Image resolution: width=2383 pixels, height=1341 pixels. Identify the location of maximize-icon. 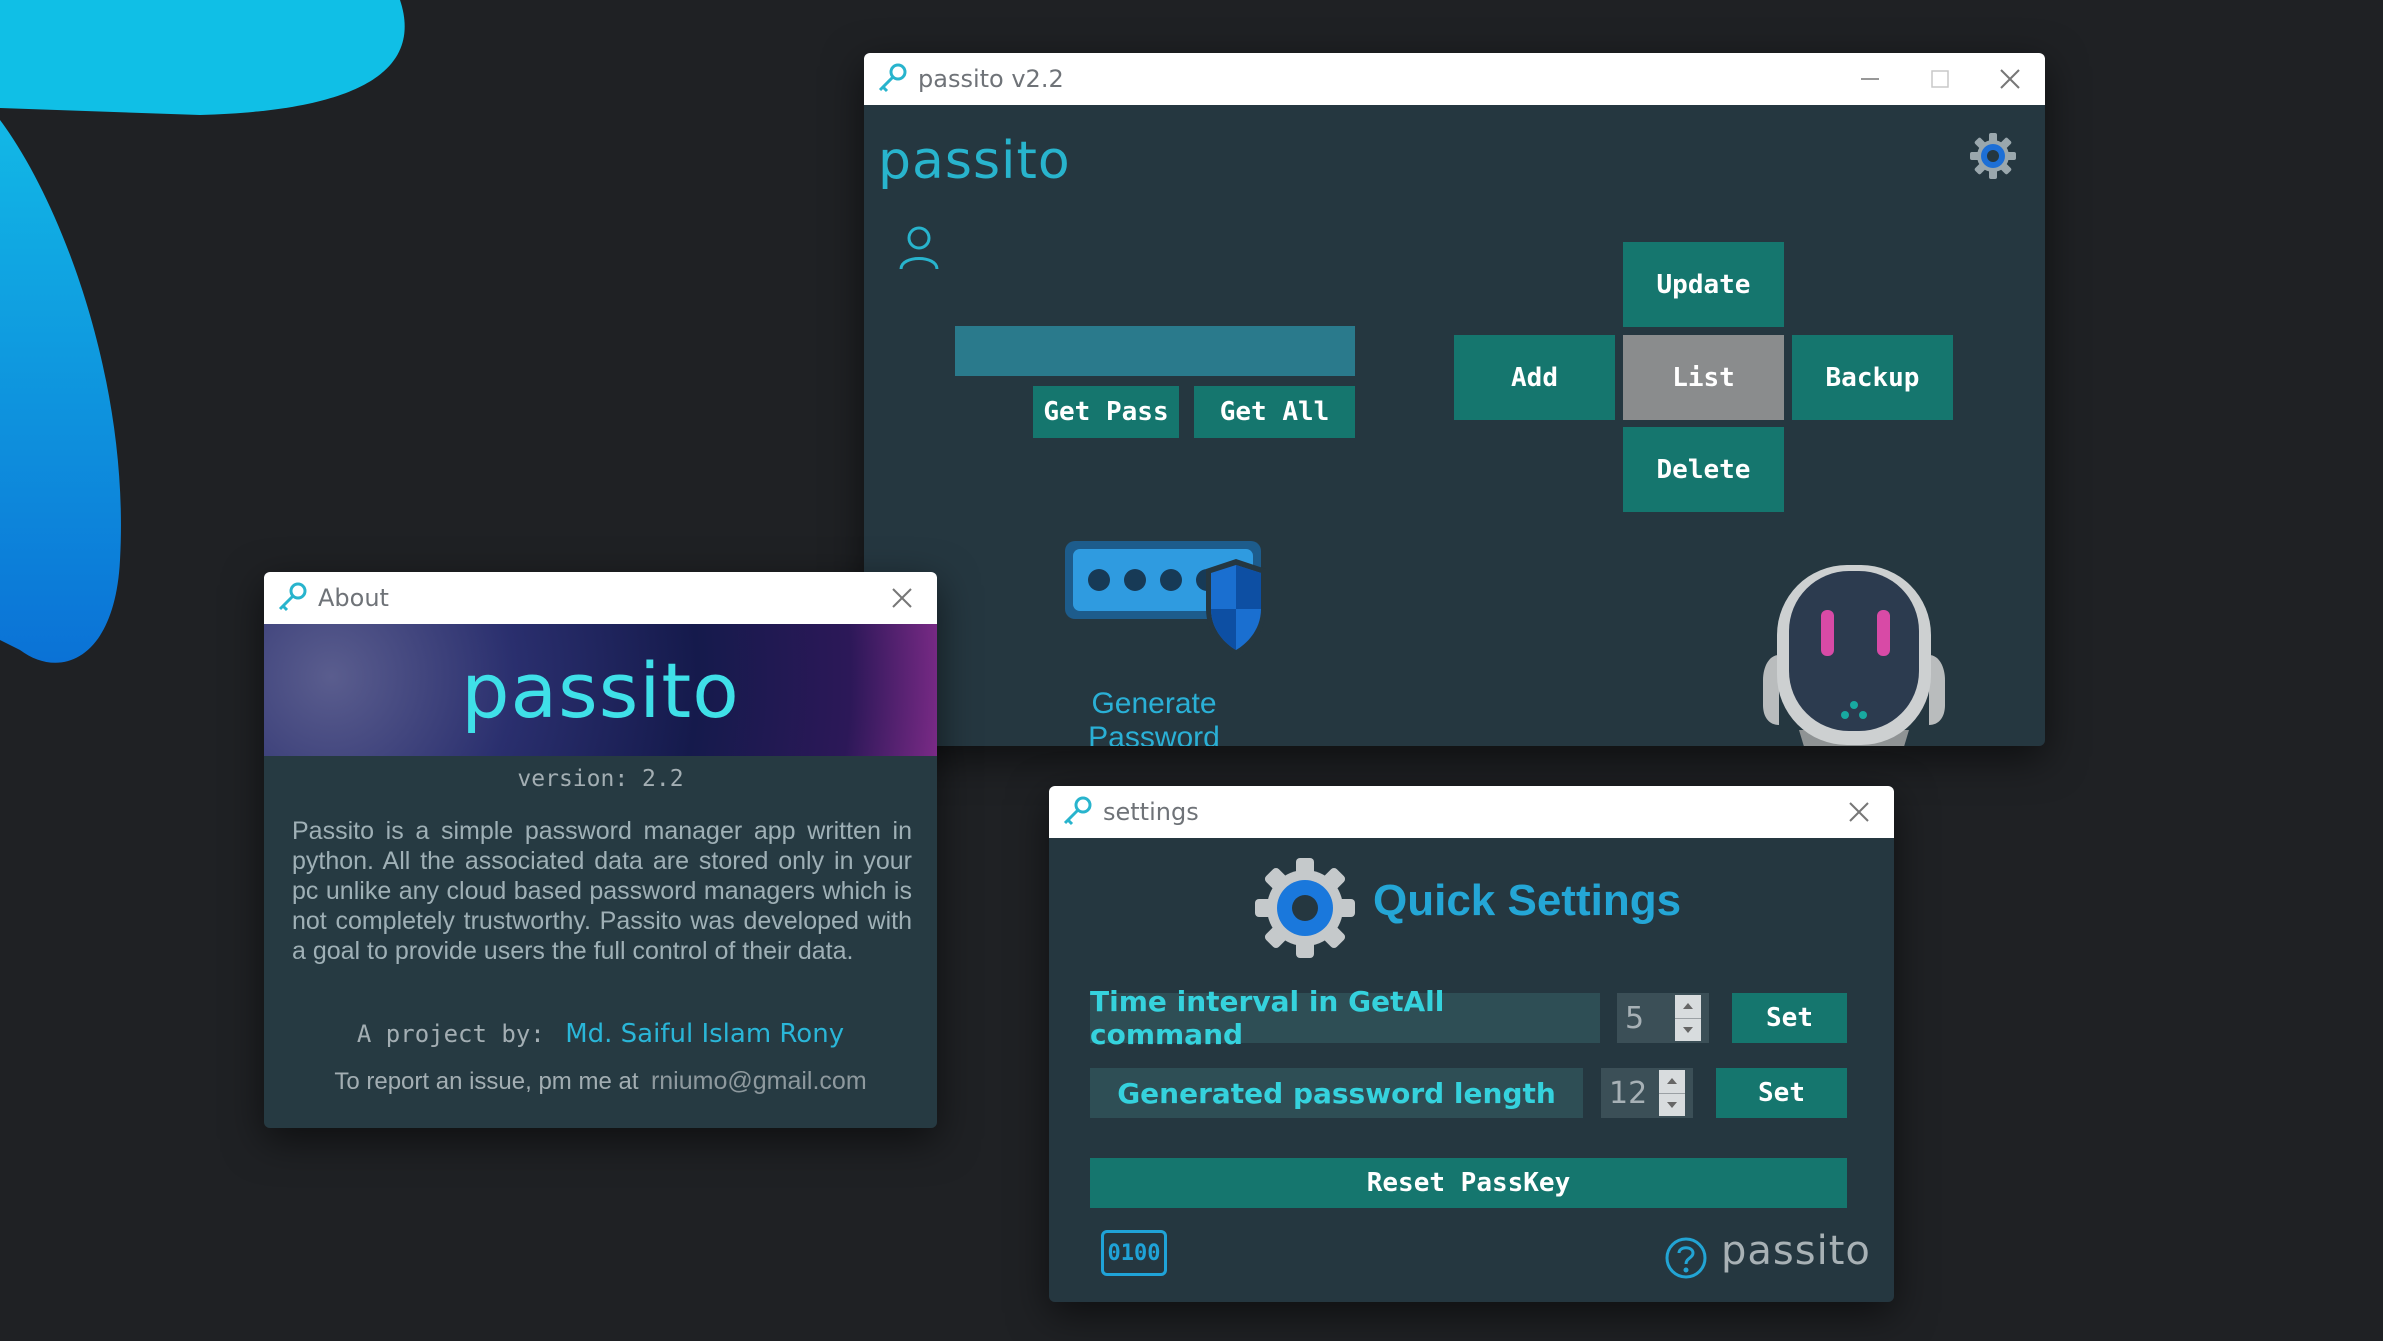
(1940, 79).